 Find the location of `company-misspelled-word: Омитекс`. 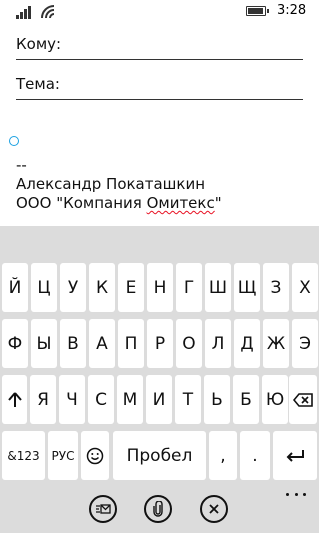

company-misspelled-word: Омитекс is located at coordinates (181, 203).